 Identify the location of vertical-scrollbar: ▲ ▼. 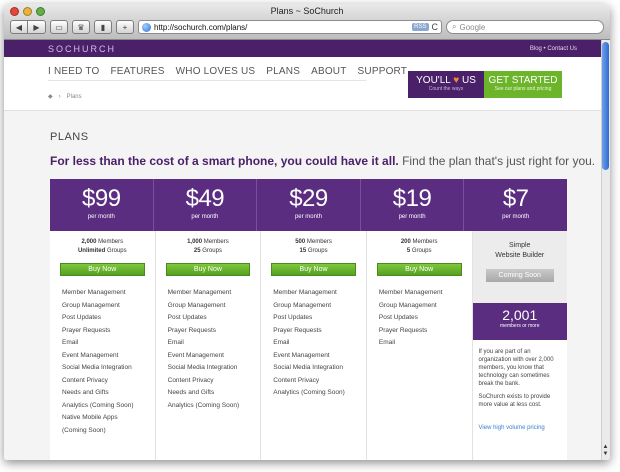
(605, 250).